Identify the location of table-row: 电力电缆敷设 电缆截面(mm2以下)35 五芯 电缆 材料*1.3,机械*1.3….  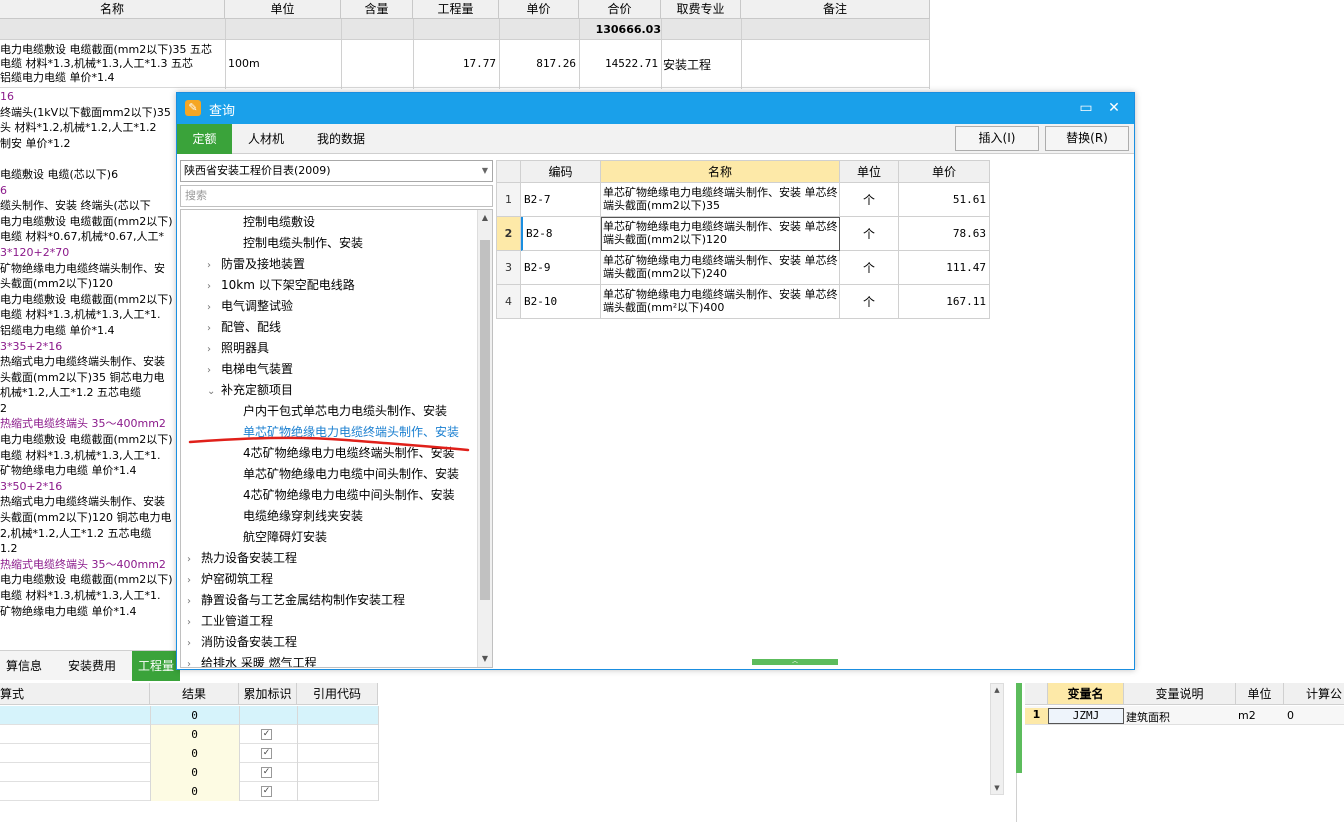
(465, 64).